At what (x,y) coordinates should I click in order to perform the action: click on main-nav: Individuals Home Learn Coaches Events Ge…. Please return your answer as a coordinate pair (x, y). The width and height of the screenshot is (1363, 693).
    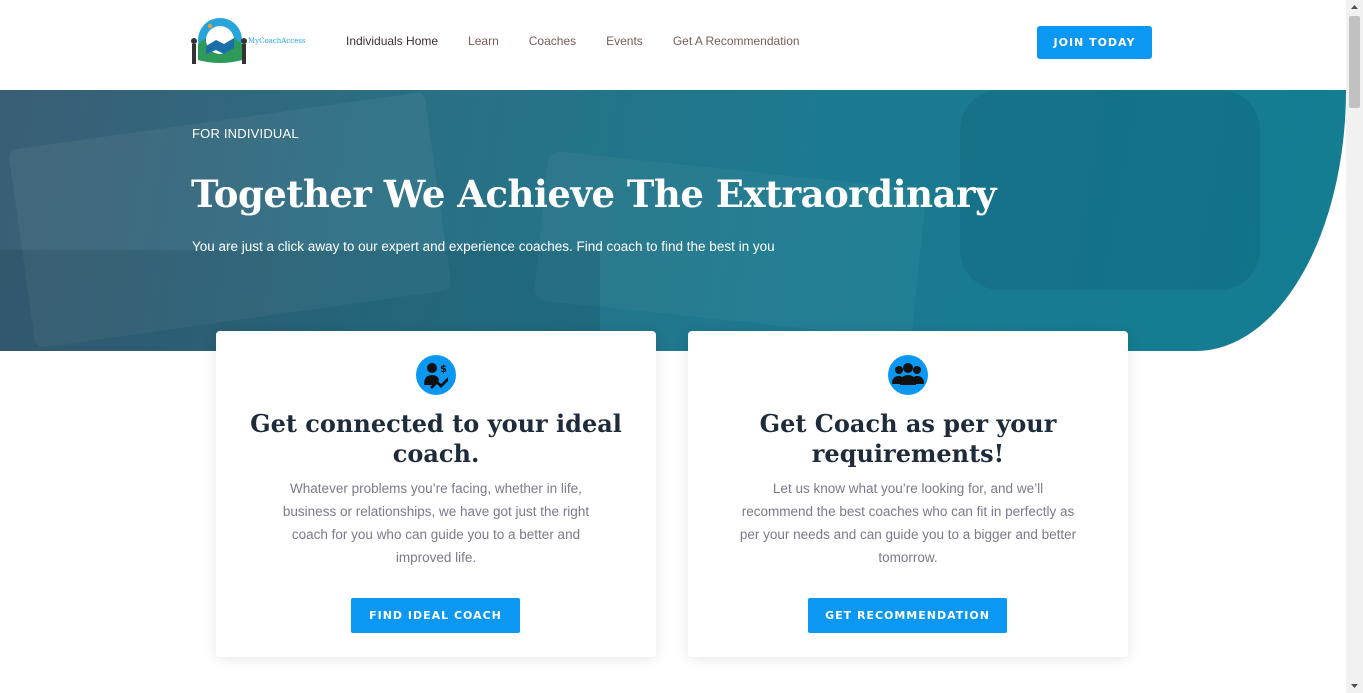
    Looking at the image, I should click on (588, 41).